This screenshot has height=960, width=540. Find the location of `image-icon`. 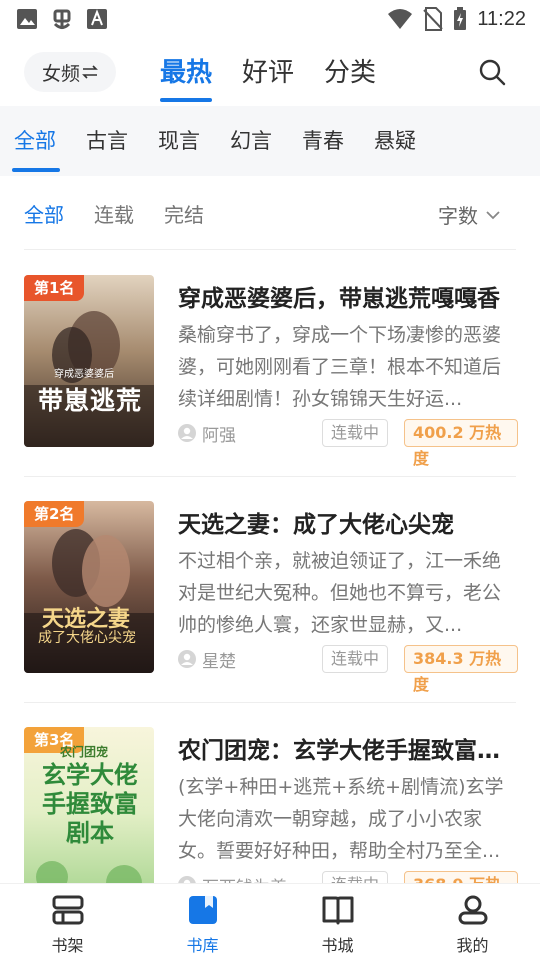

image-icon is located at coordinates (27, 19).